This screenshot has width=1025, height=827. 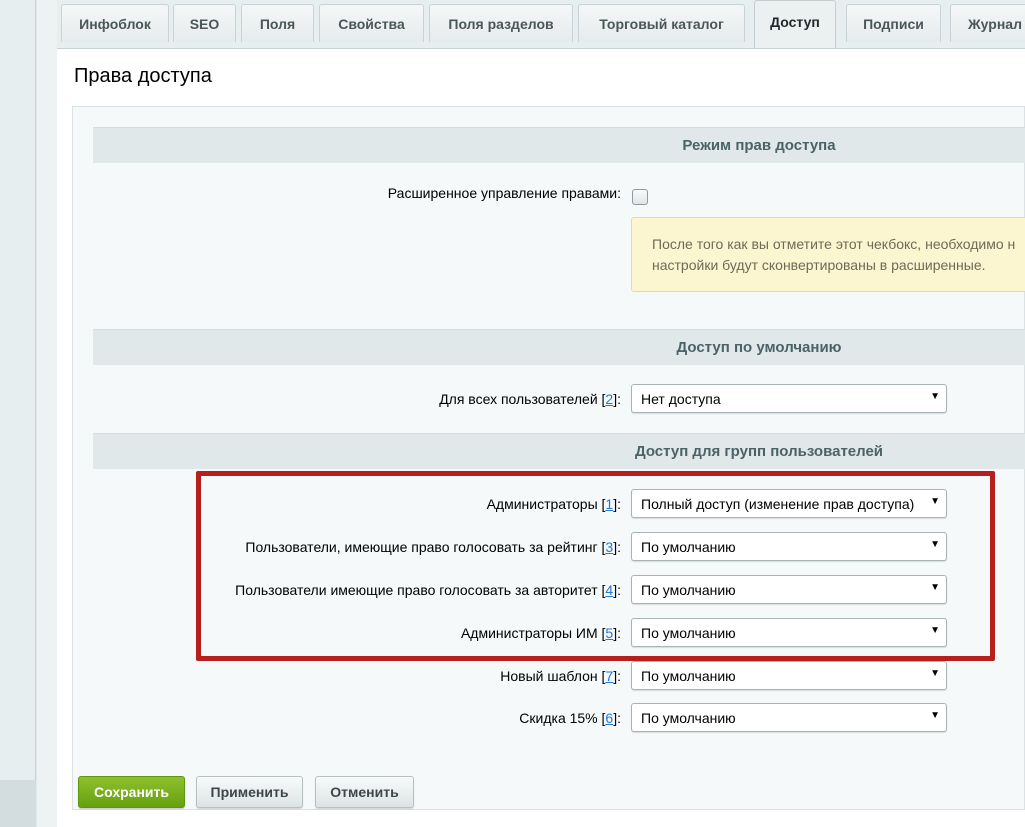 I want to click on page-title: Права доступа, so click(x=143, y=76).